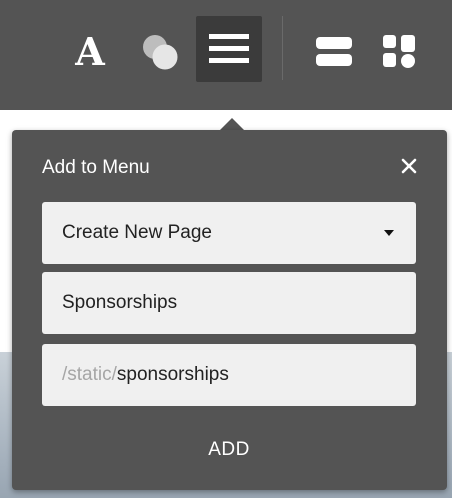  Describe the element at coordinates (172, 374) in the screenshot. I see `url-slug: sponsorships` at that location.